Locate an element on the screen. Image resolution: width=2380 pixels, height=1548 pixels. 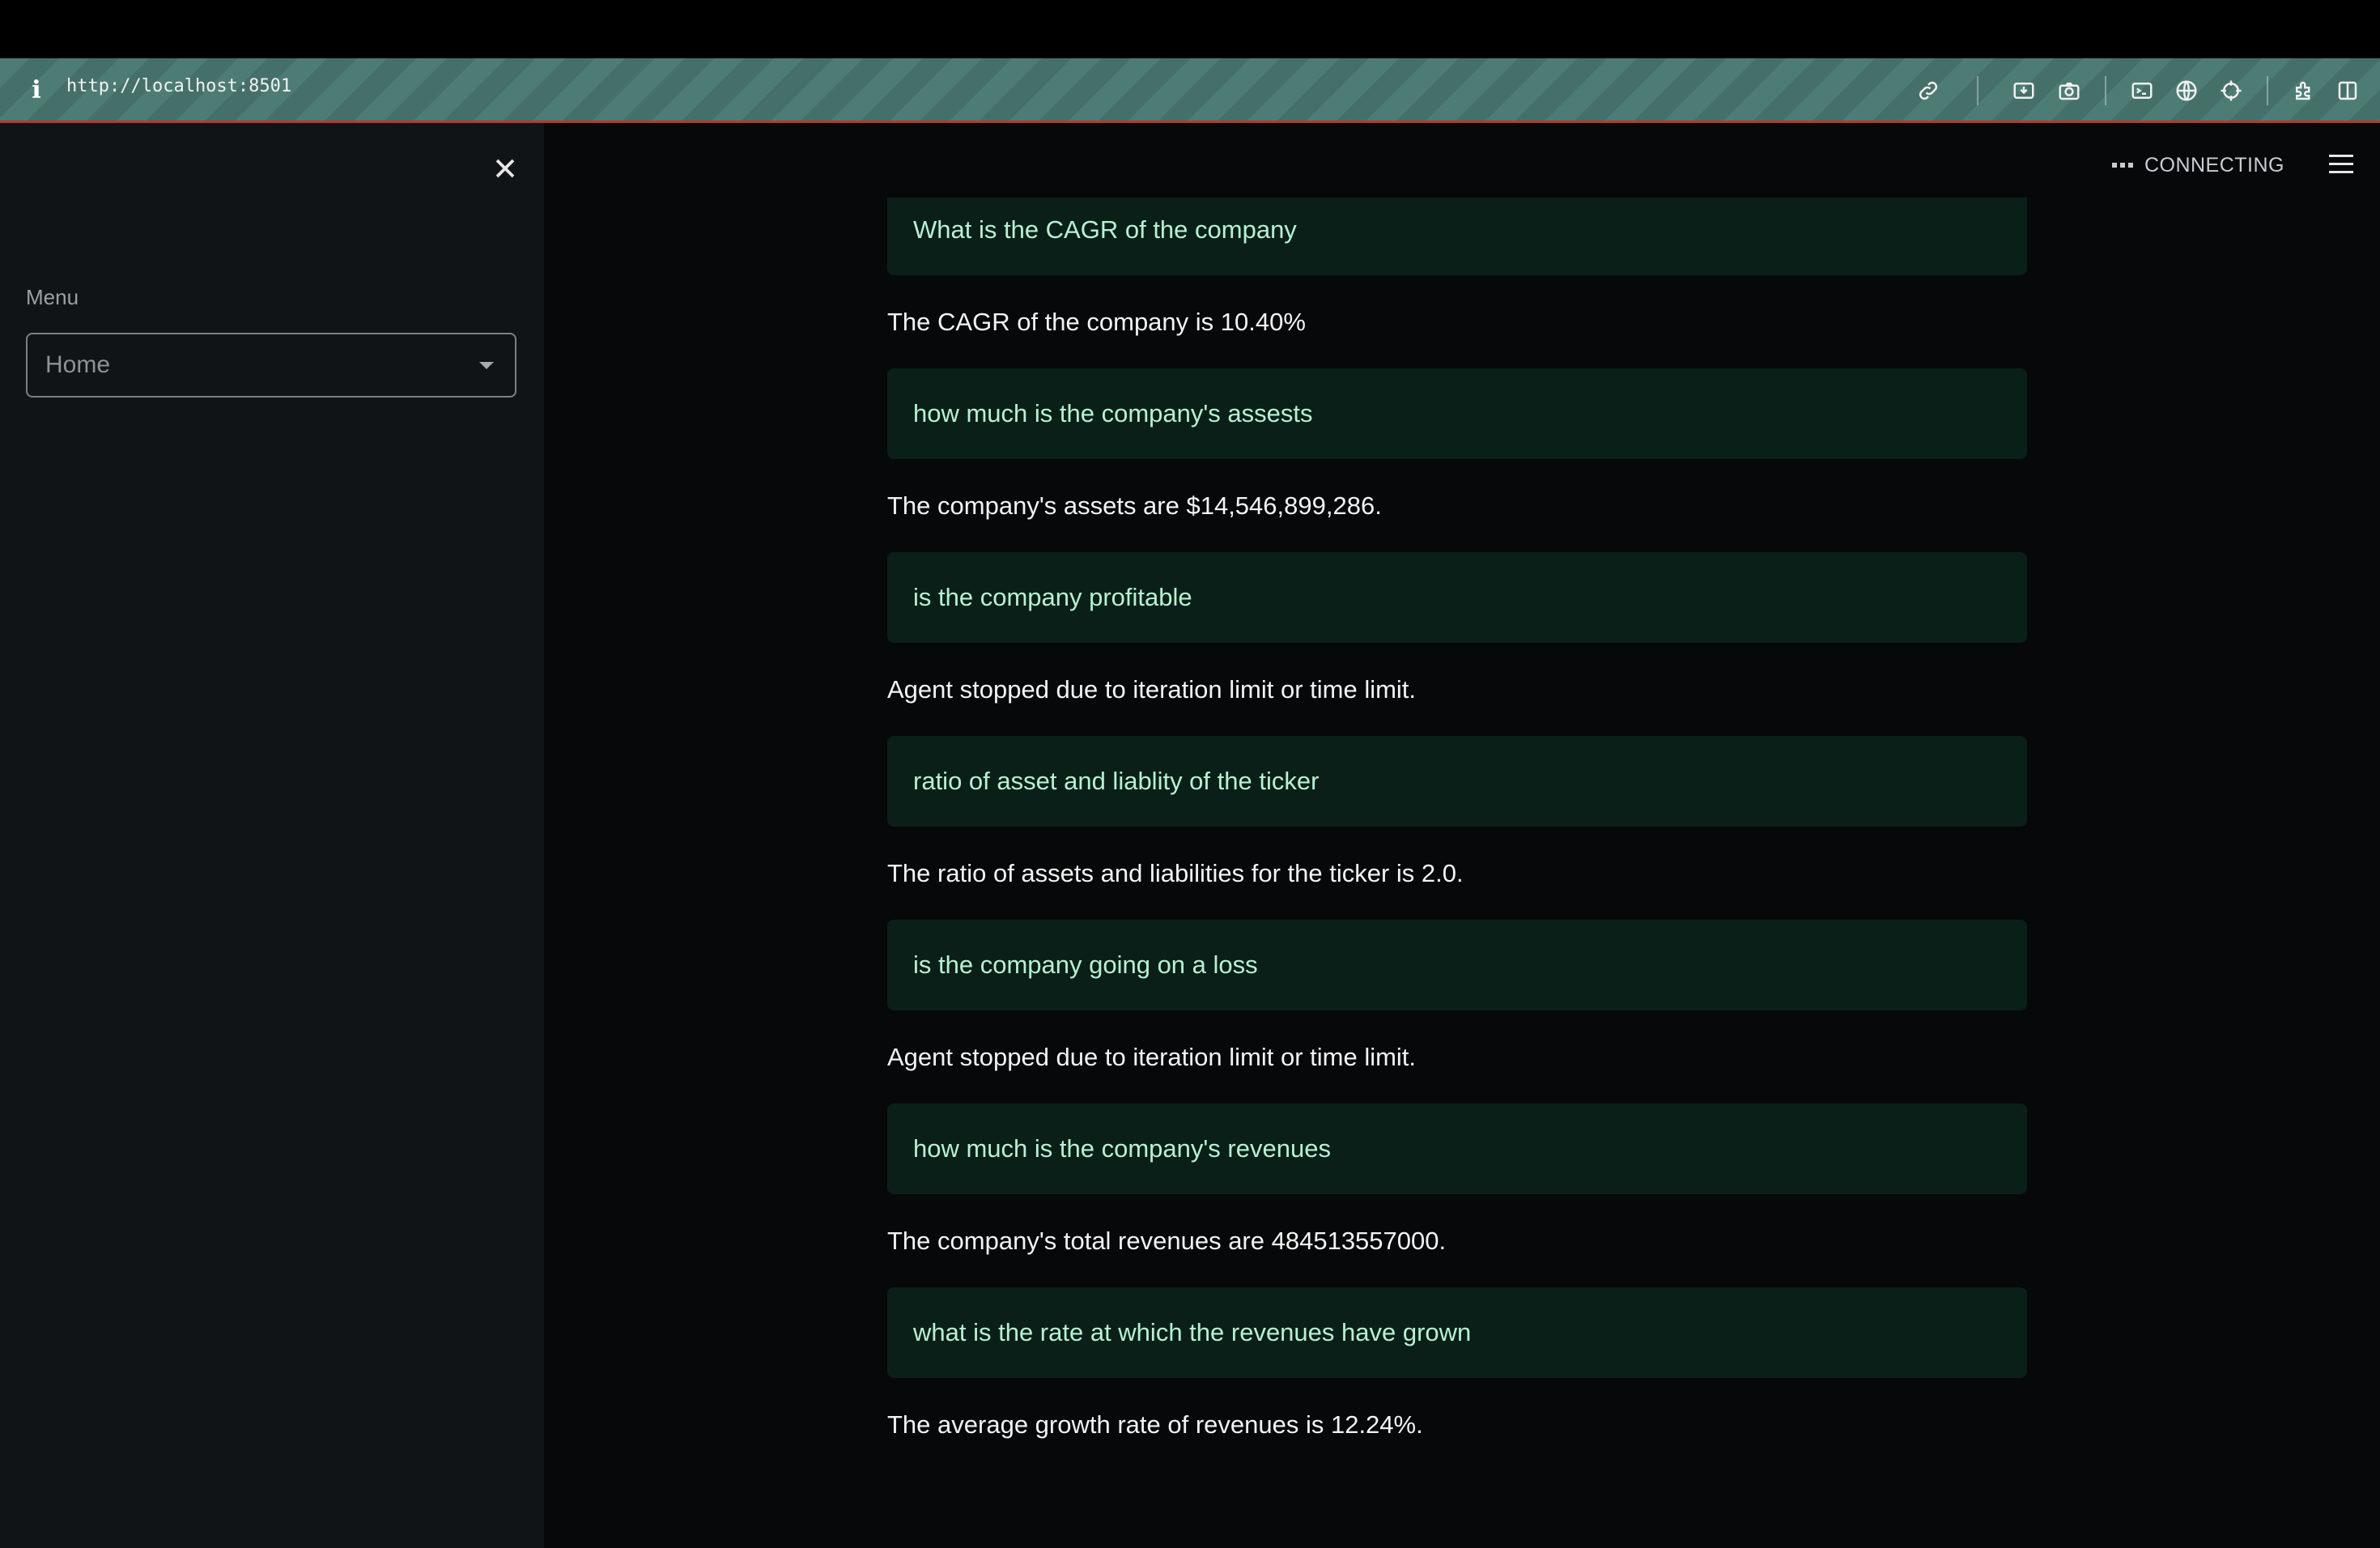
os-top-bar is located at coordinates (1190, 29).